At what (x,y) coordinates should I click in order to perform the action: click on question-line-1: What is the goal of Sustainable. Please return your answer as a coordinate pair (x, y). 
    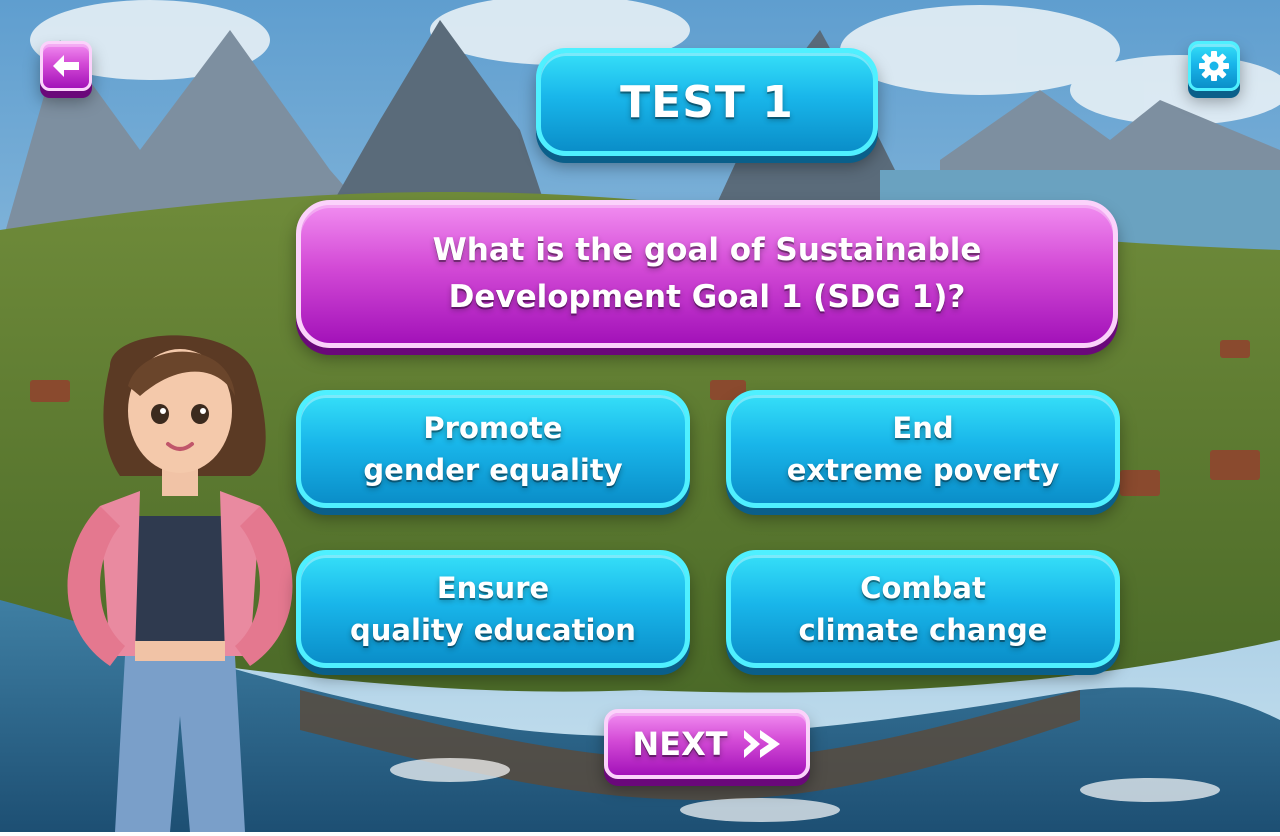
    Looking at the image, I should click on (707, 250).